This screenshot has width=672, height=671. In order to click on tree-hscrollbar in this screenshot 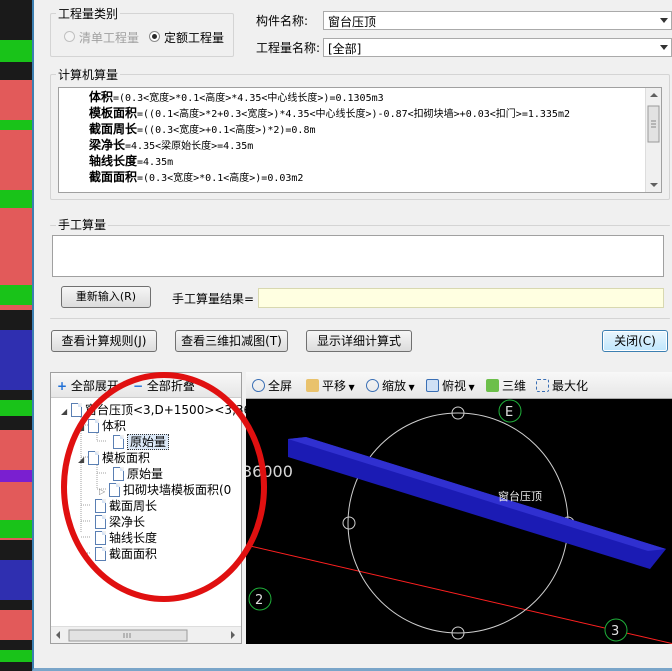, I will do `click(146, 634)`.